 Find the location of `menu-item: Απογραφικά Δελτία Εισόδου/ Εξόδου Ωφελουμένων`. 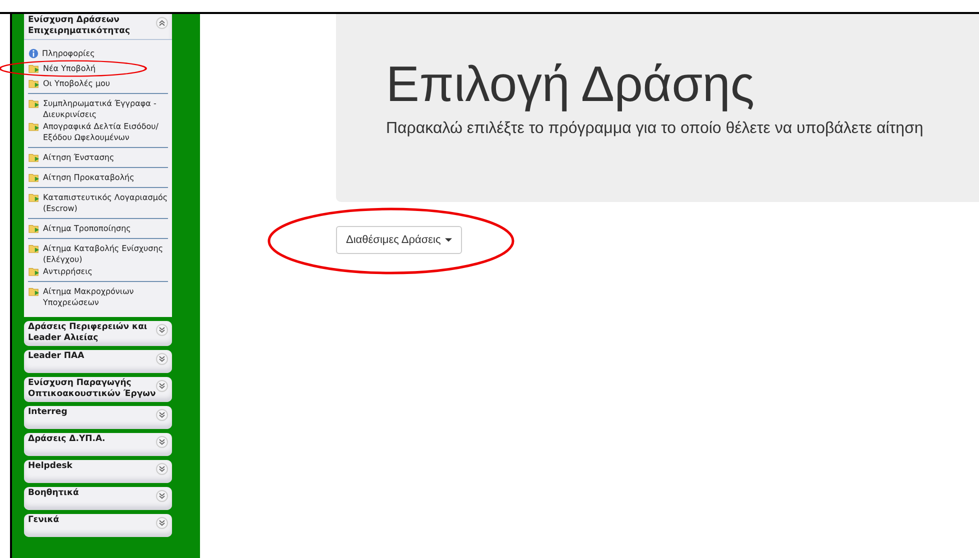

menu-item: Απογραφικά Δελτία Εισόδου/ Εξόδου Ωφελουμένων is located at coordinates (105, 132).